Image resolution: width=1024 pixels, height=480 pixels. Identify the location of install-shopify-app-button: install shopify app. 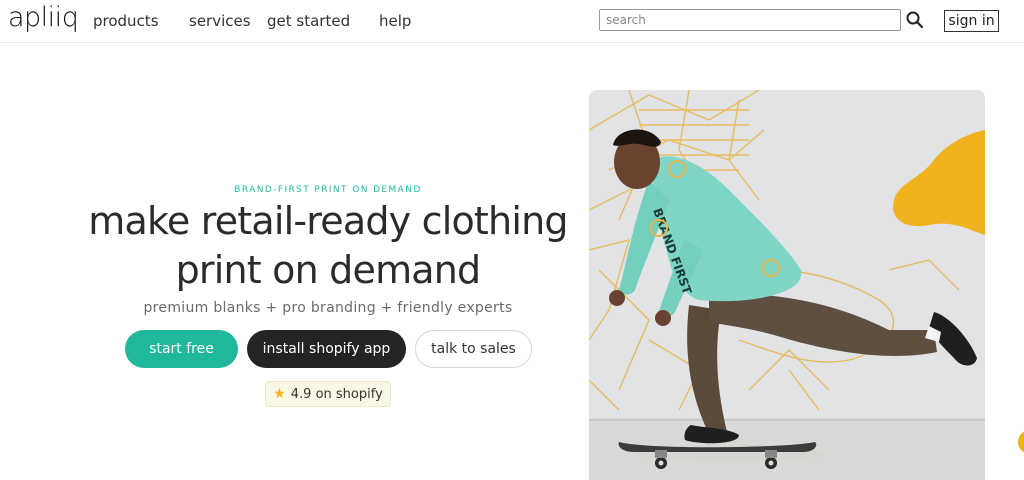
(326, 349).